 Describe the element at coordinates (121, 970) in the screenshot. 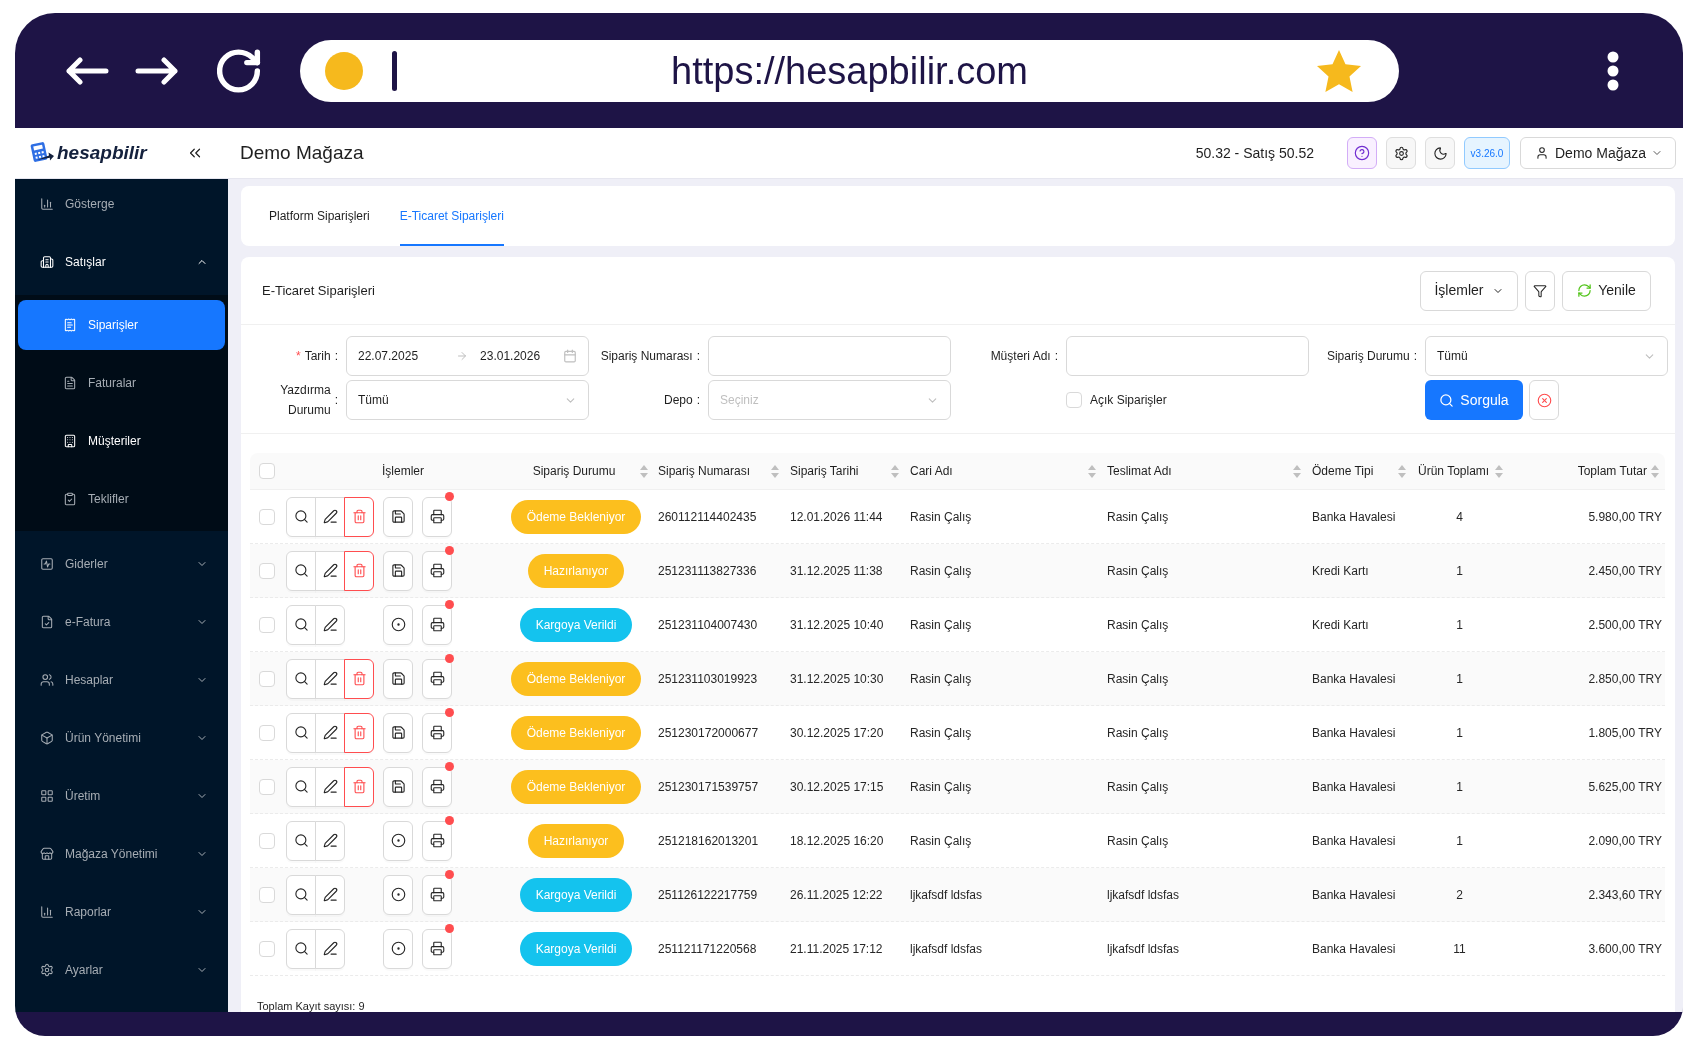

I see `sidebar-item: Ayarlar` at that location.